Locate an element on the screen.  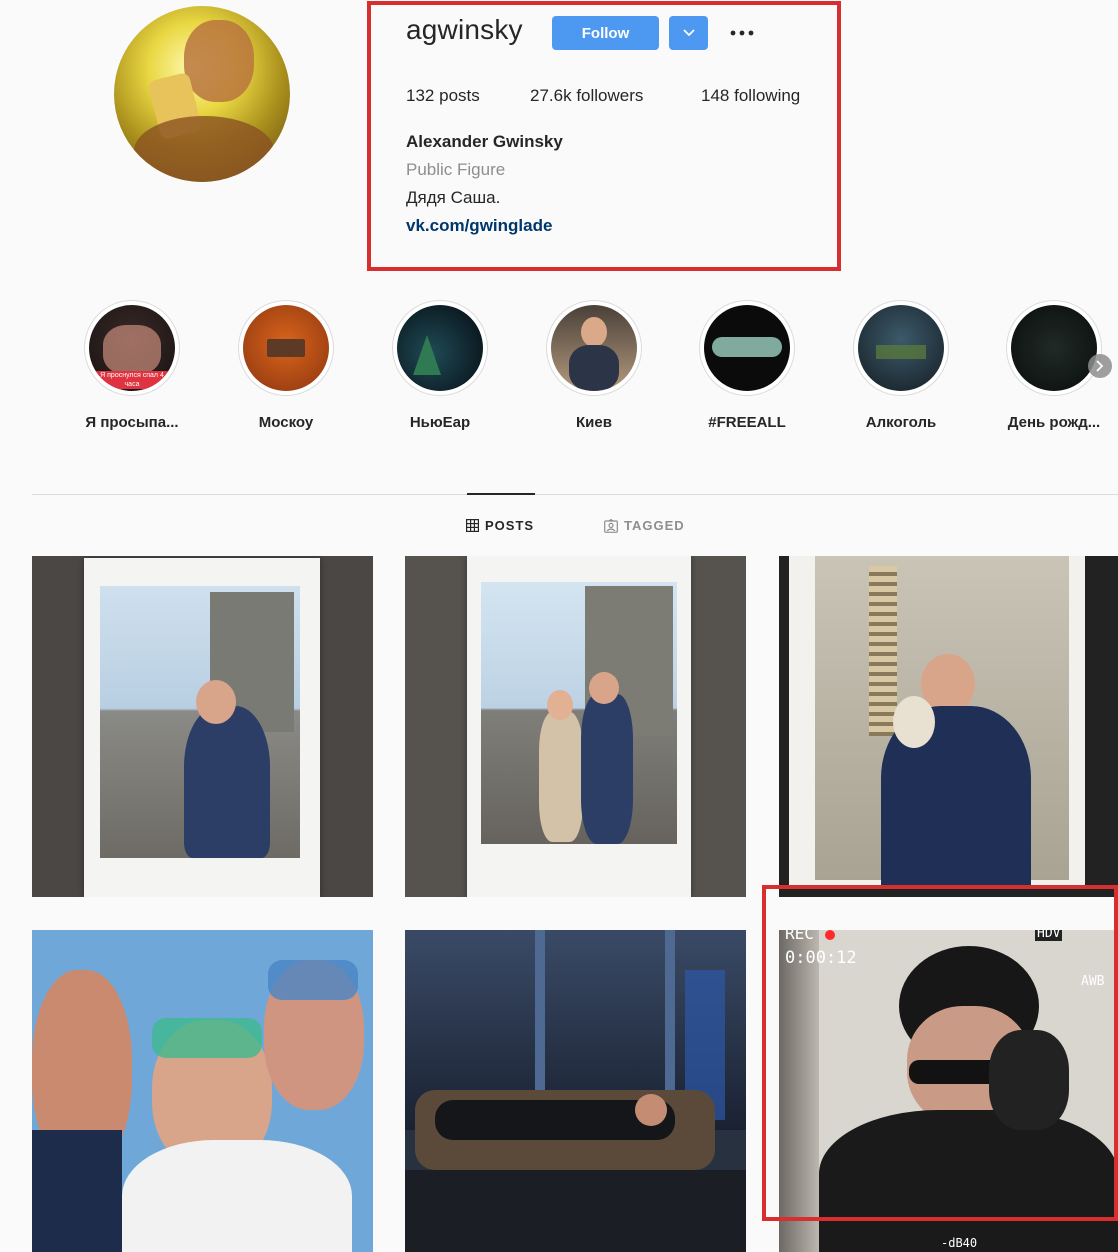
highlight-label: #FREEALL is located at coordinates (747, 422).